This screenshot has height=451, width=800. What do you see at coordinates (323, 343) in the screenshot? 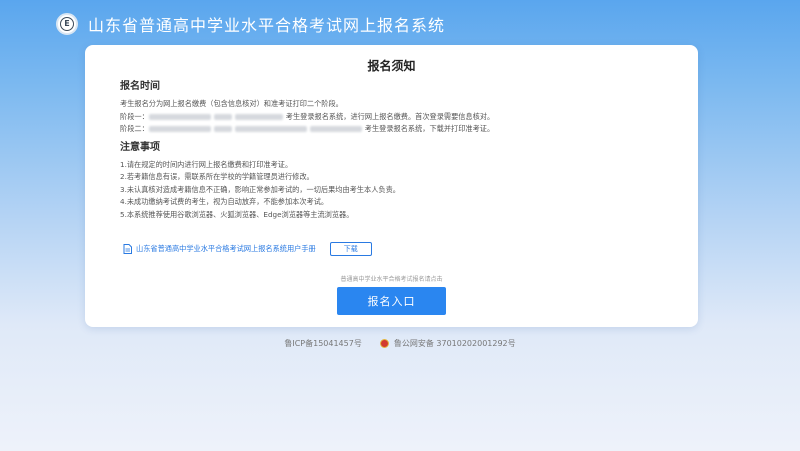
I see `icp-link: 鲁ICP备15041457号` at bounding box center [323, 343].